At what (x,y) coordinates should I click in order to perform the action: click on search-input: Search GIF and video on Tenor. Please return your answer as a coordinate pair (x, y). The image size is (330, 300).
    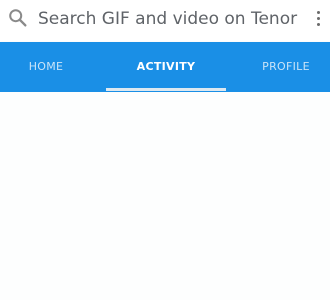
    Looking at the image, I should click on (167, 19).